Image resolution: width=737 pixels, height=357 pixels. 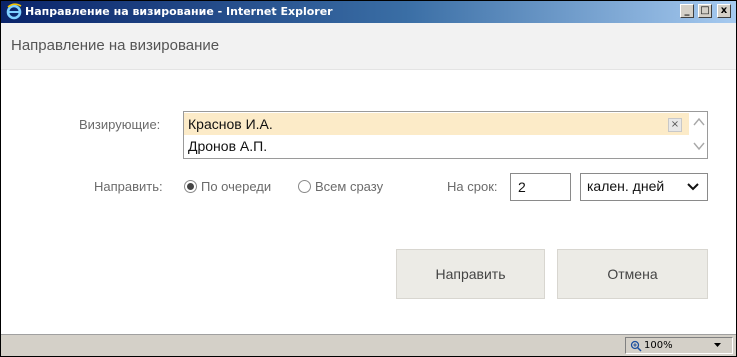 I want to click on list-item: Дронов А.П., so click(x=436, y=146).